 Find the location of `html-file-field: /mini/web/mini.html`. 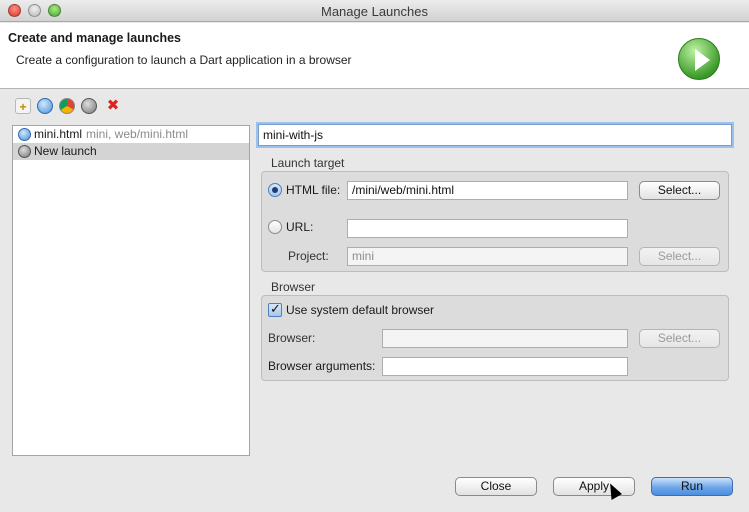

html-file-field: /mini/web/mini.html is located at coordinates (487, 190).